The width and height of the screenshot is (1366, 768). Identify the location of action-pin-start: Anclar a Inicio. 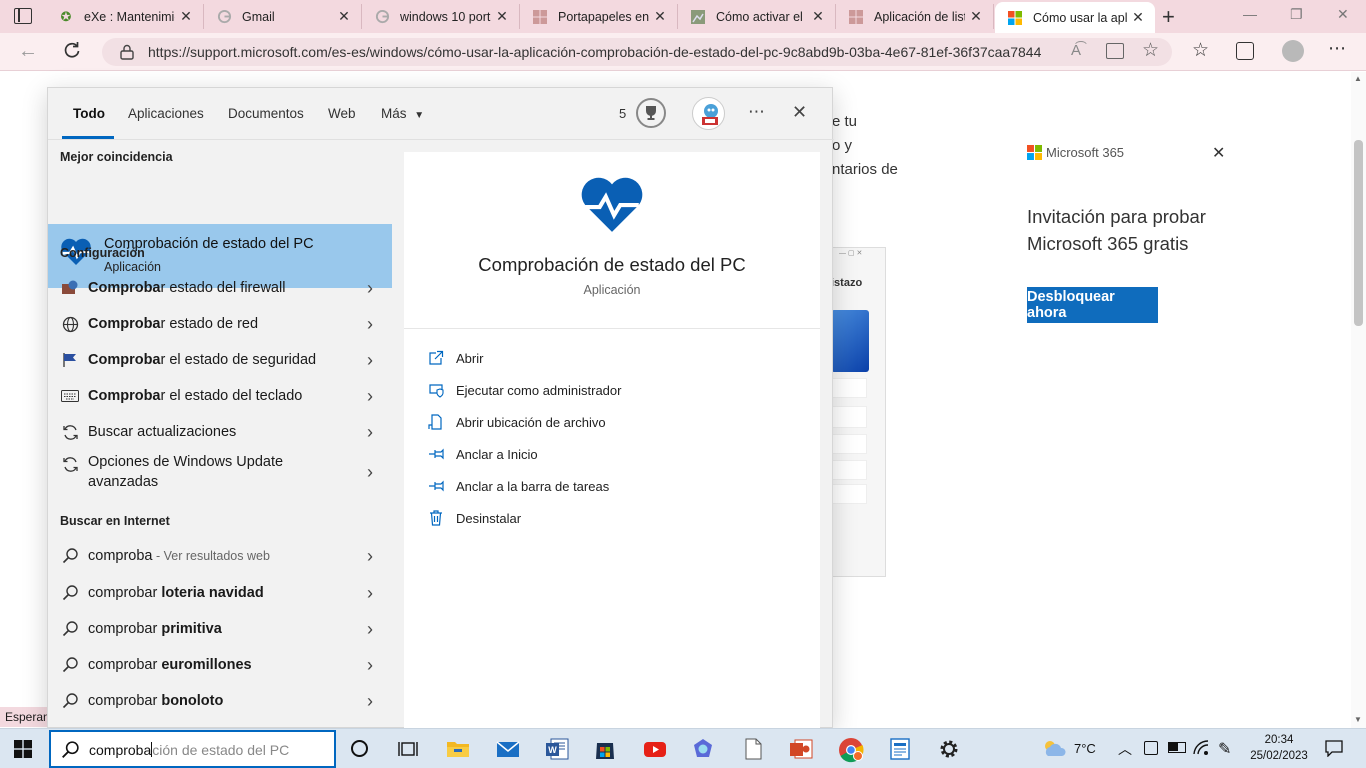
(482, 454).